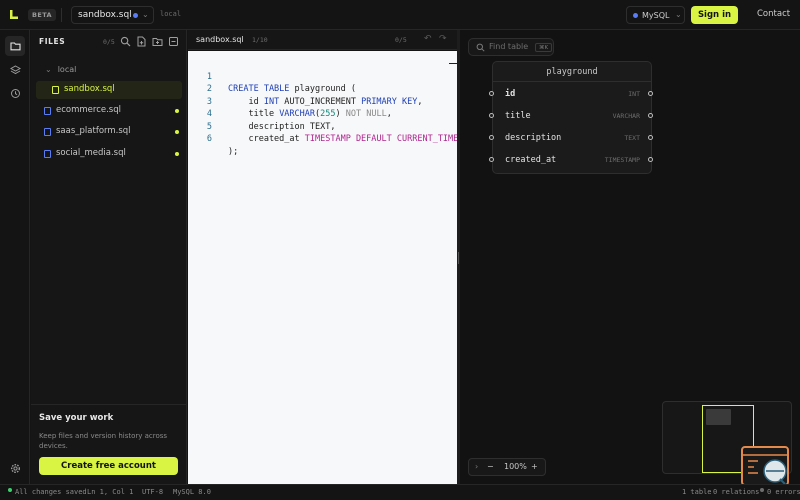  I want to click on find-placeholder: Find table, so click(509, 46).